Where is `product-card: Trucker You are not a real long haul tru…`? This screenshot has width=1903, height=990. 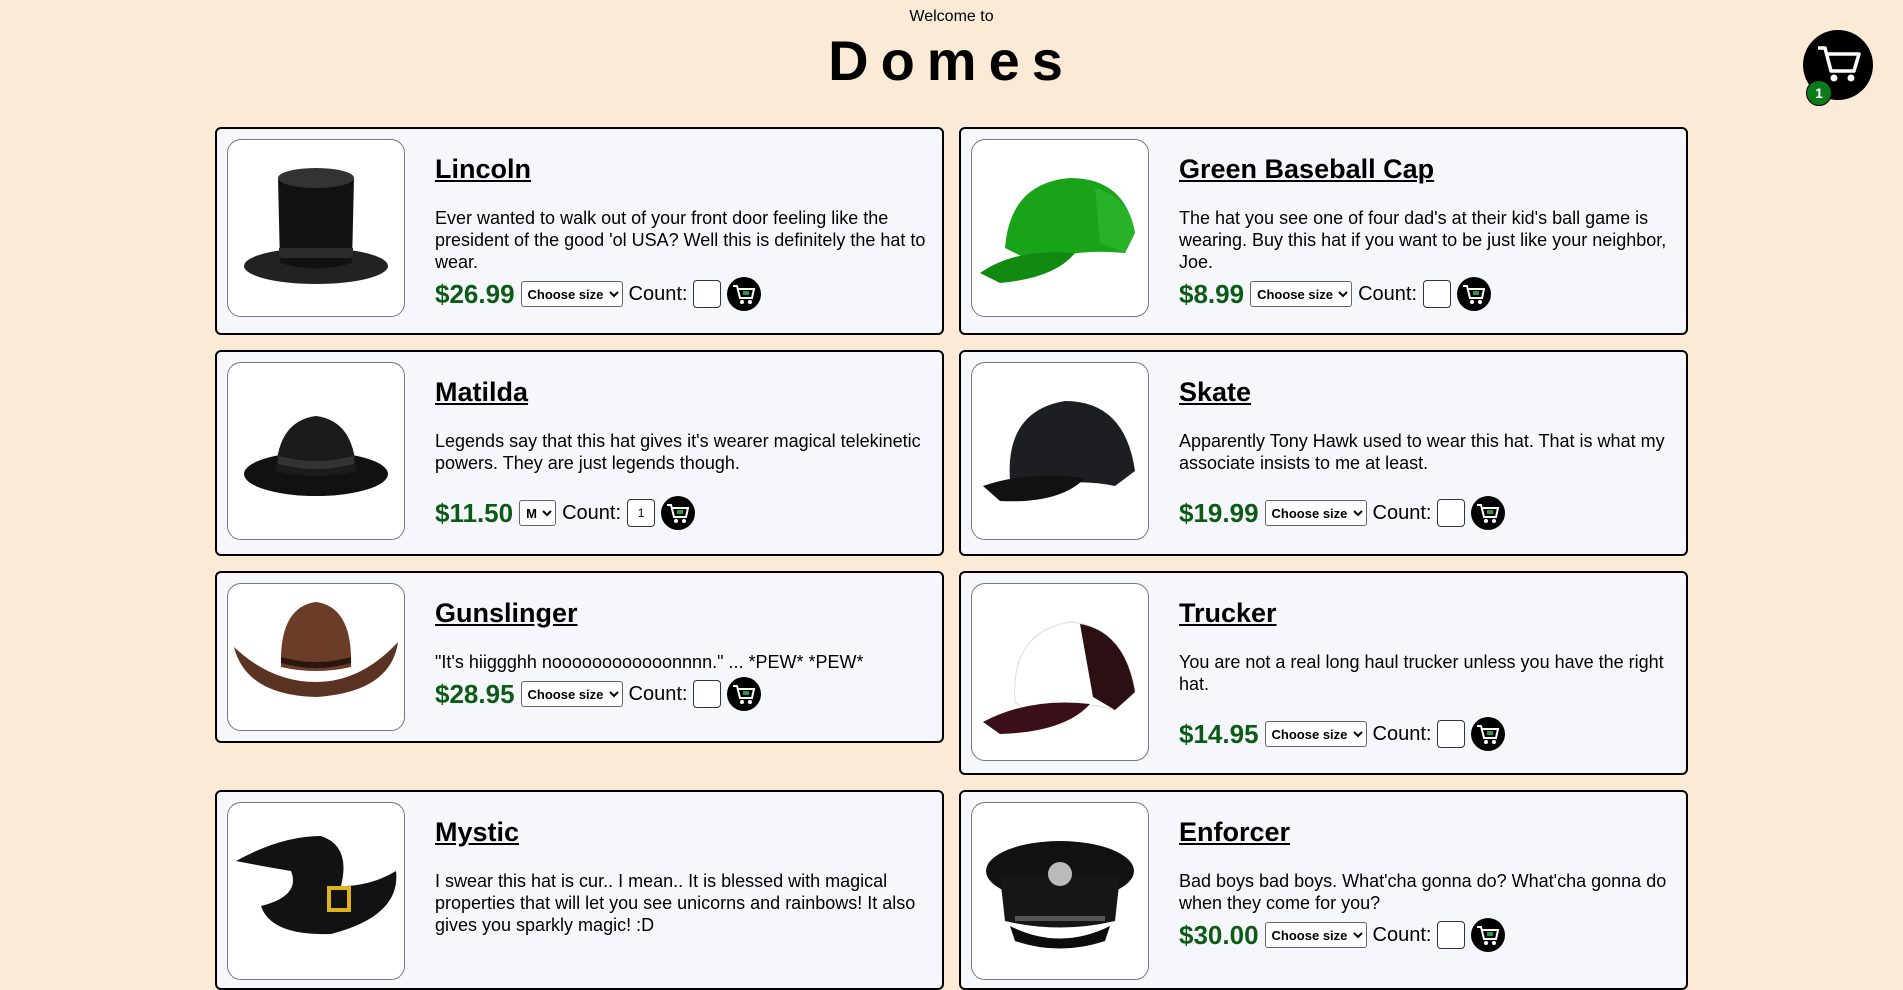 product-card: Trucker You are not a real long haul tru… is located at coordinates (1323, 673).